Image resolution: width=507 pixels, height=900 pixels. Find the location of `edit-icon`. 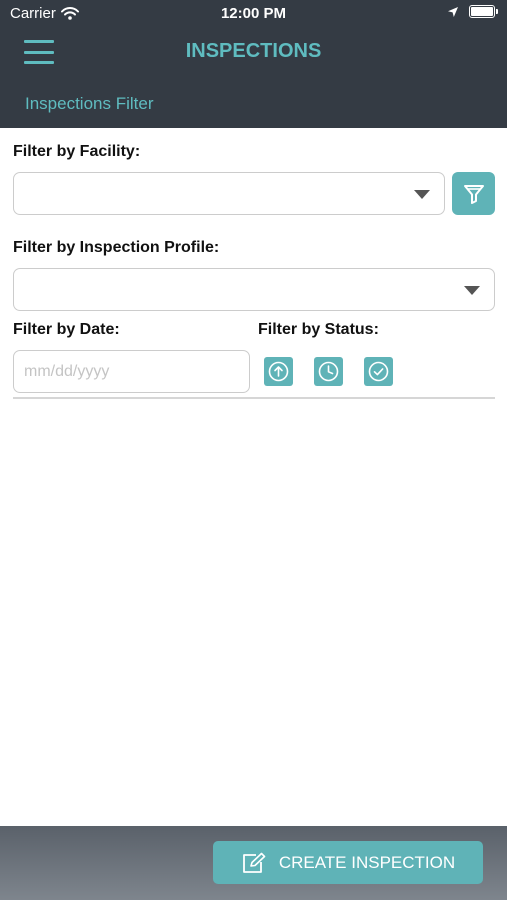

edit-icon is located at coordinates (254, 862).